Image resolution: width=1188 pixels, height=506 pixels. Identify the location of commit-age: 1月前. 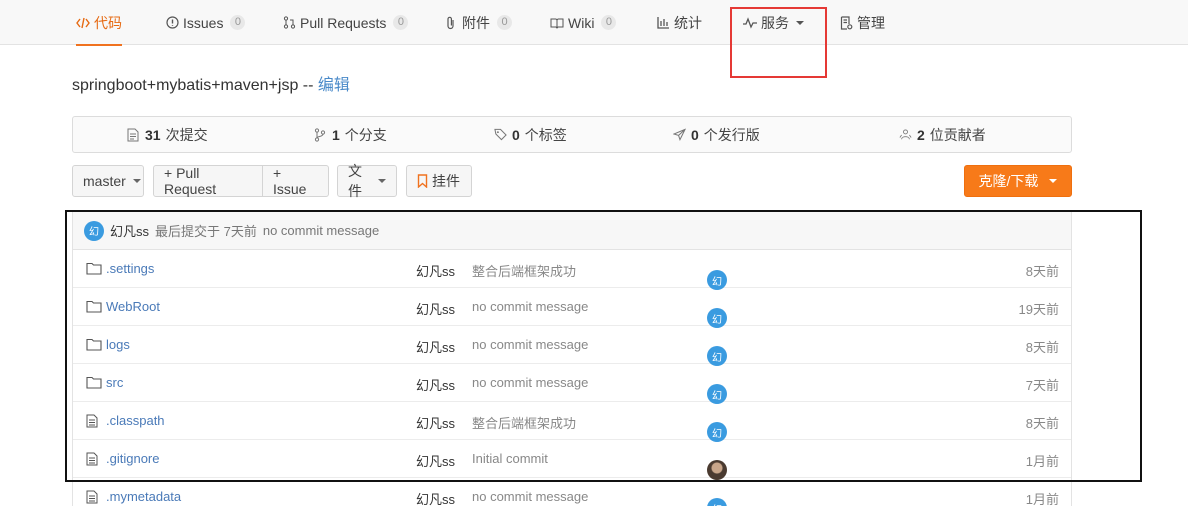
(1042, 461).